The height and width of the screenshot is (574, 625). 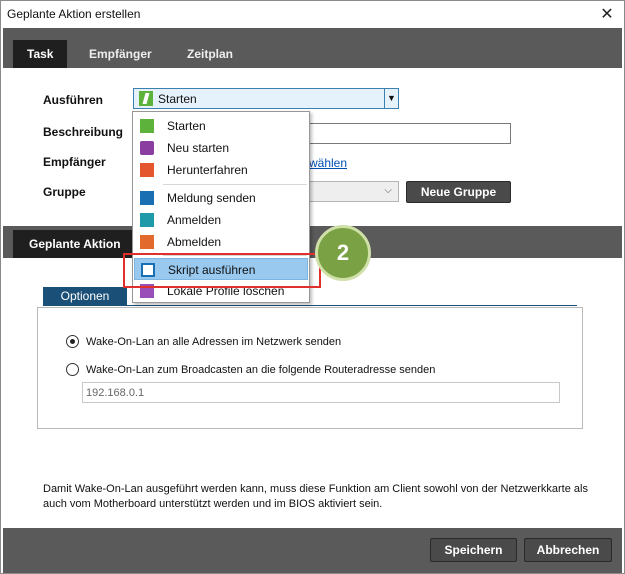 What do you see at coordinates (354, 191) in the screenshot?
I see `gruppe-select: ⌵` at bounding box center [354, 191].